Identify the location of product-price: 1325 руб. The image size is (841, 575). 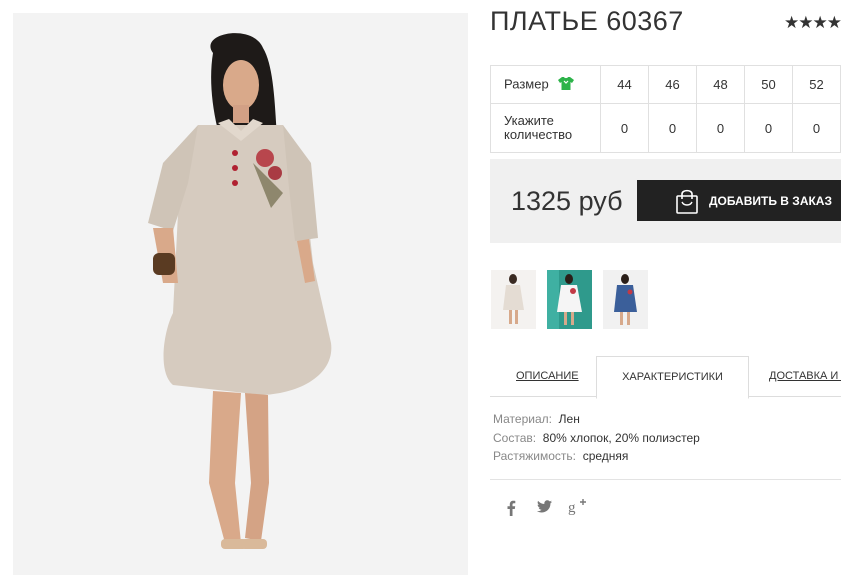
(567, 201).